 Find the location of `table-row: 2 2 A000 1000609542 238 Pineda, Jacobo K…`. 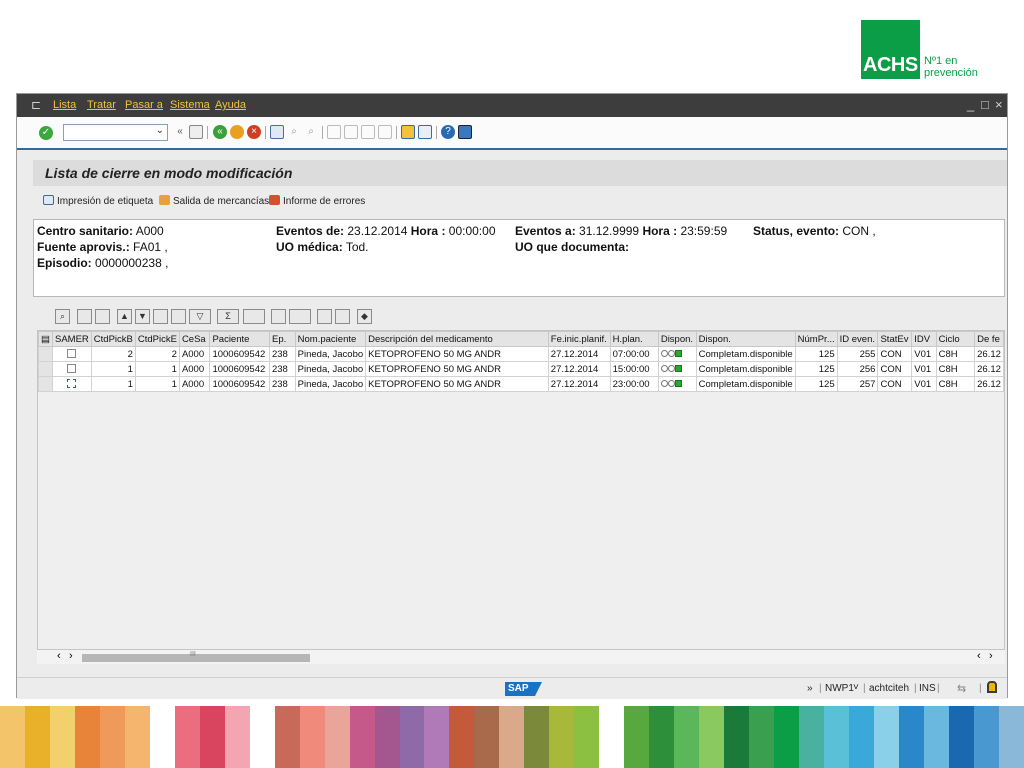

table-row: 2 2 A000 1000609542 238 Pineda, Jacobo K… is located at coordinates (521, 354).